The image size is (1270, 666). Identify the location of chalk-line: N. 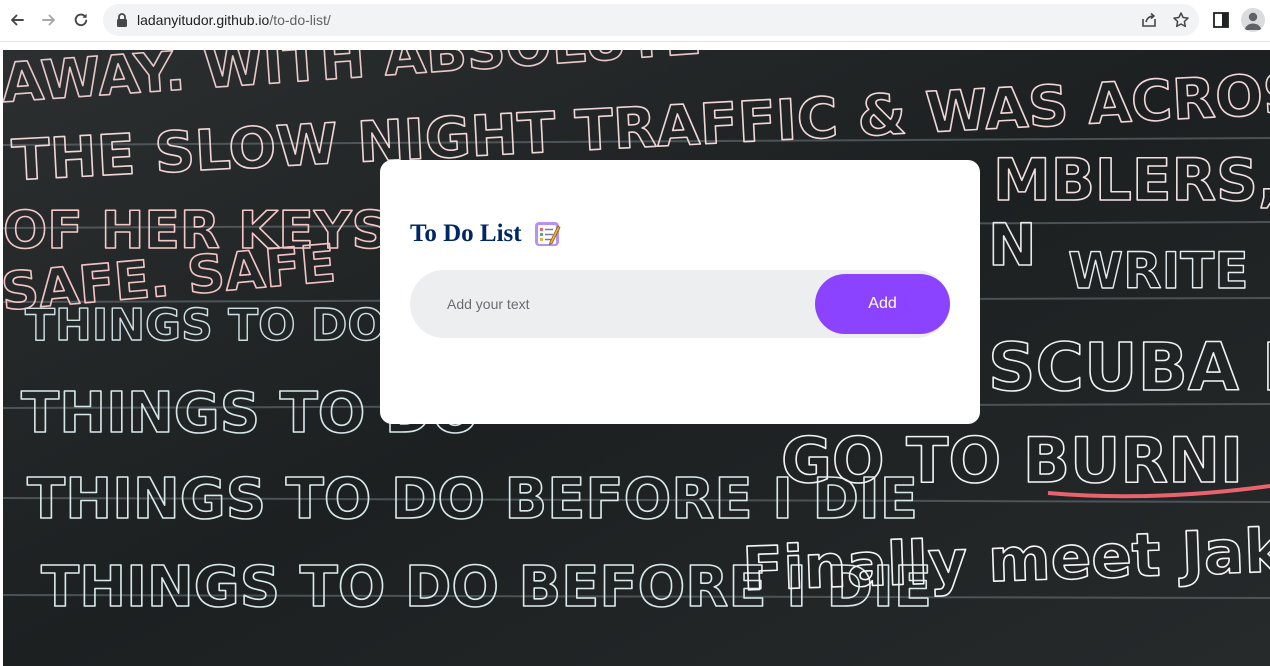
(1012, 245).